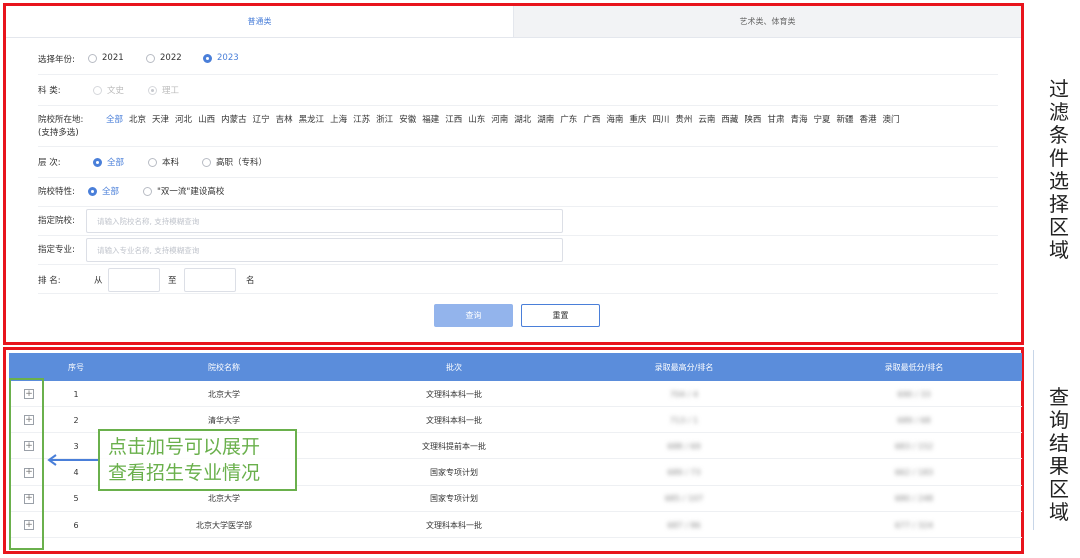 The height and width of the screenshot is (558, 1080). What do you see at coordinates (206, 119) in the screenshot?
I see `region-option: 山西` at bounding box center [206, 119].